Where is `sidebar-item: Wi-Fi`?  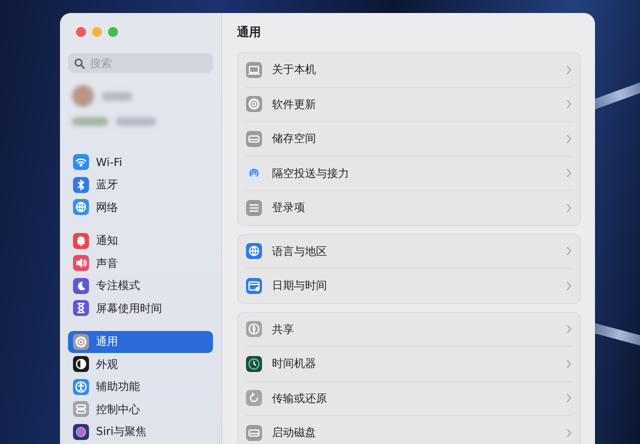 sidebar-item: Wi-Fi is located at coordinates (140, 162).